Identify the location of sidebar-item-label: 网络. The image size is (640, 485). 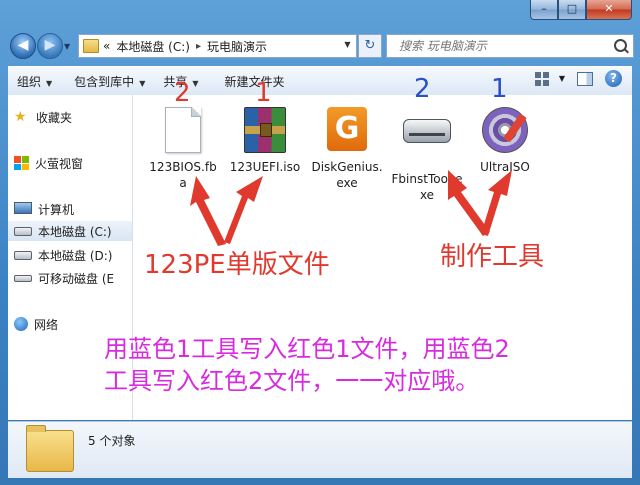
(46, 324).